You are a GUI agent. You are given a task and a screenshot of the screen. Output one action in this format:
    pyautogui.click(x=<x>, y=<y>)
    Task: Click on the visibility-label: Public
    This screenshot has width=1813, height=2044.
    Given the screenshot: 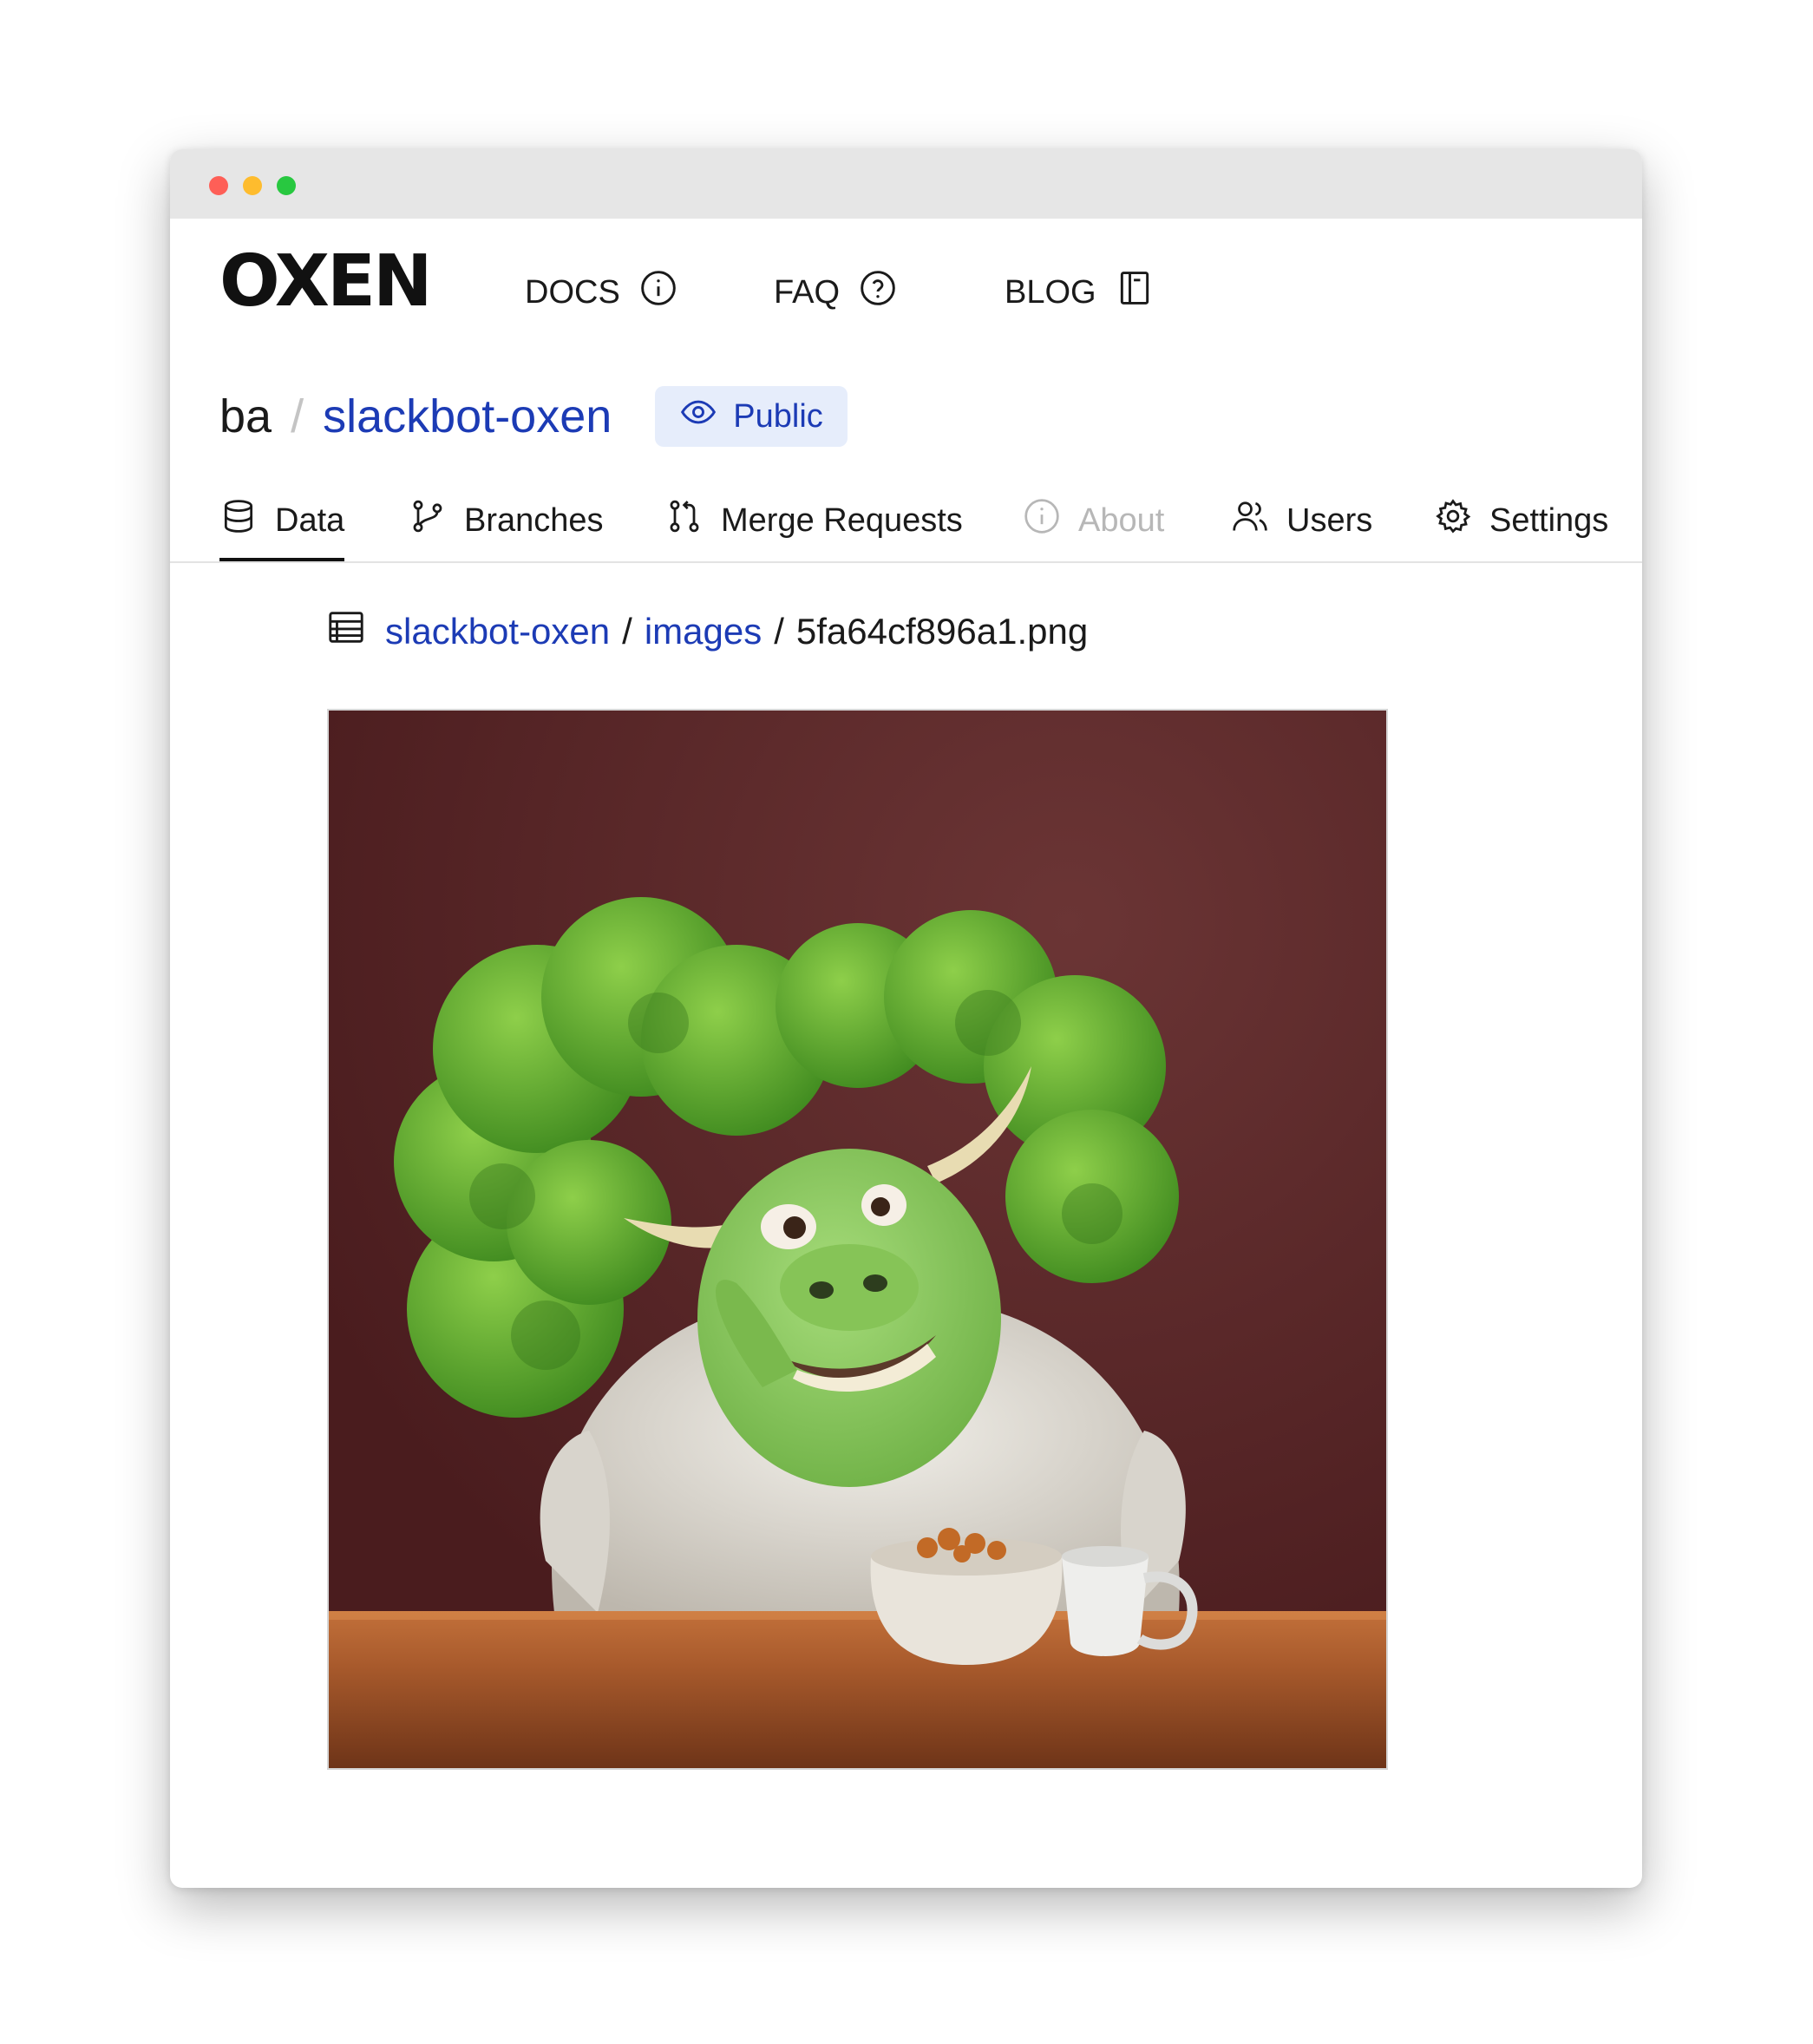 What is the action you would take?
    pyautogui.click(x=778, y=416)
    